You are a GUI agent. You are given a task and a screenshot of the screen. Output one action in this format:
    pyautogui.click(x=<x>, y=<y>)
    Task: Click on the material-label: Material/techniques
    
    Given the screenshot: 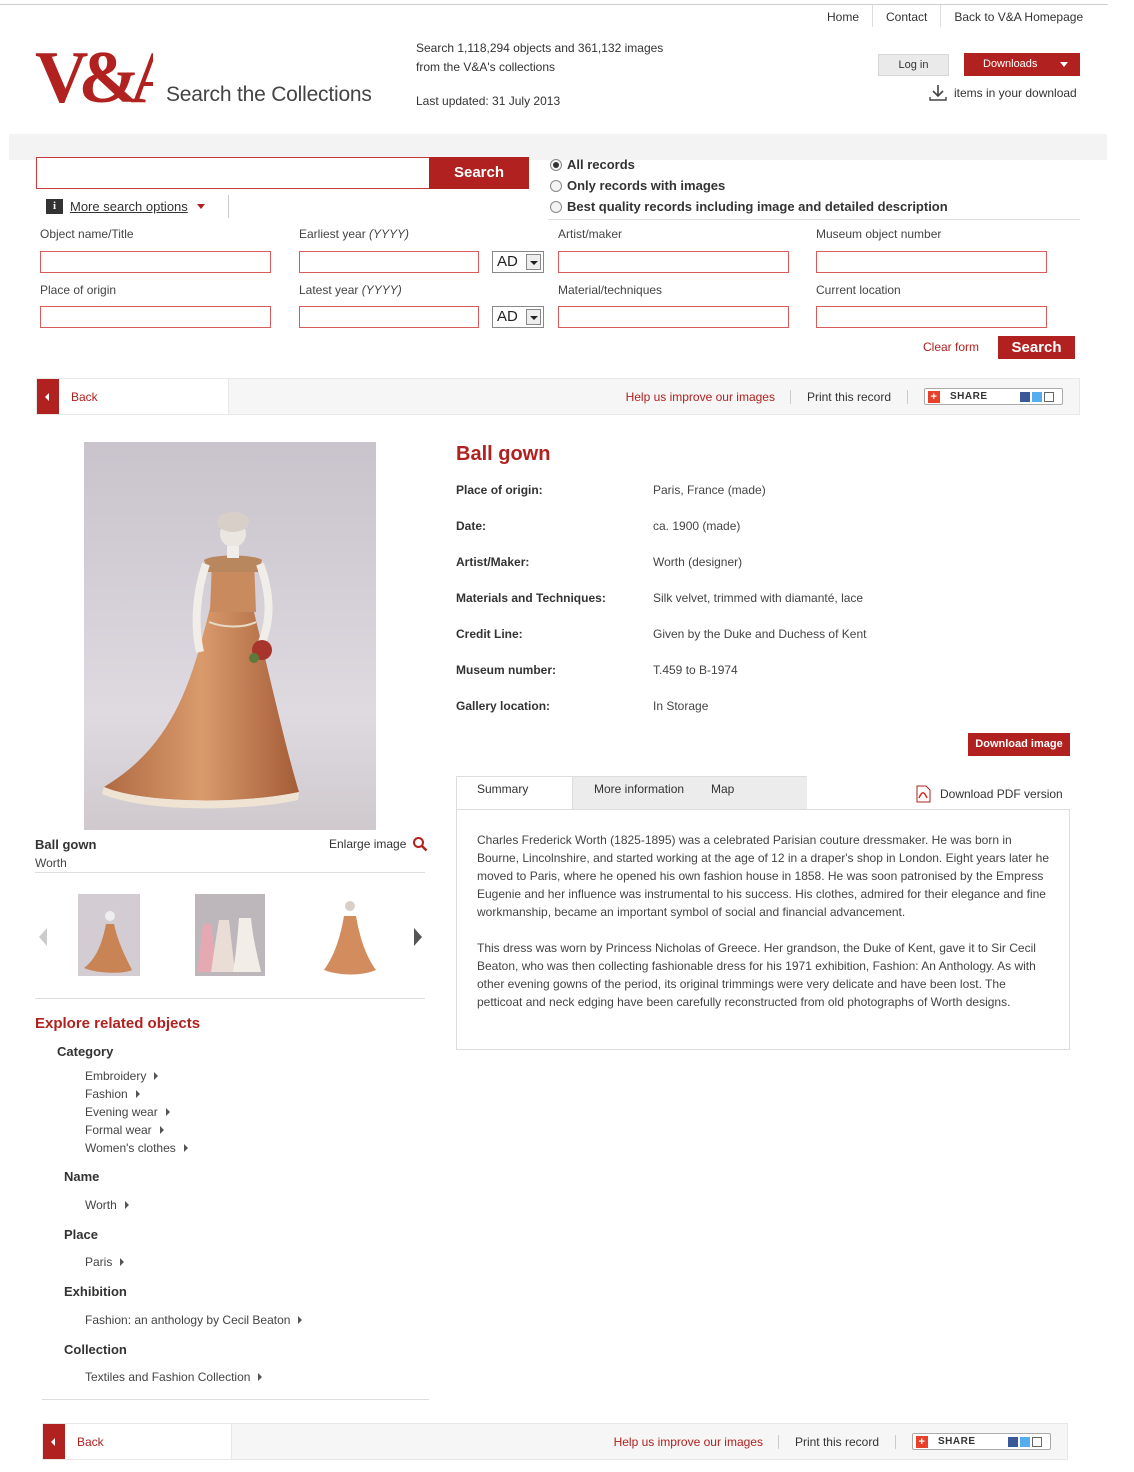 What is the action you would take?
    pyautogui.click(x=610, y=290)
    